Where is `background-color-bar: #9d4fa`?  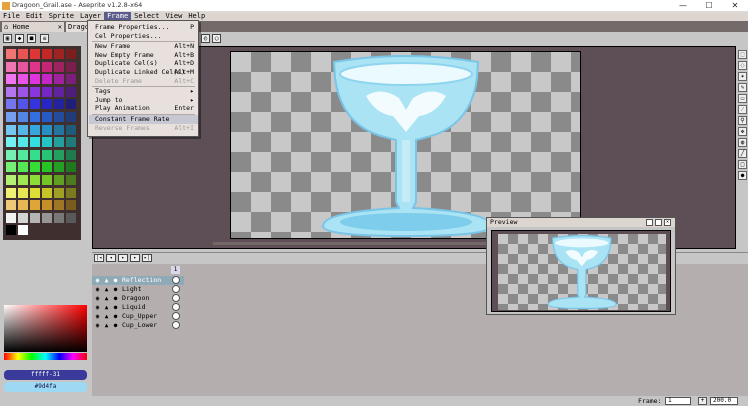 background-color-bar: #9d4fa is located at coordinates (45, 387).